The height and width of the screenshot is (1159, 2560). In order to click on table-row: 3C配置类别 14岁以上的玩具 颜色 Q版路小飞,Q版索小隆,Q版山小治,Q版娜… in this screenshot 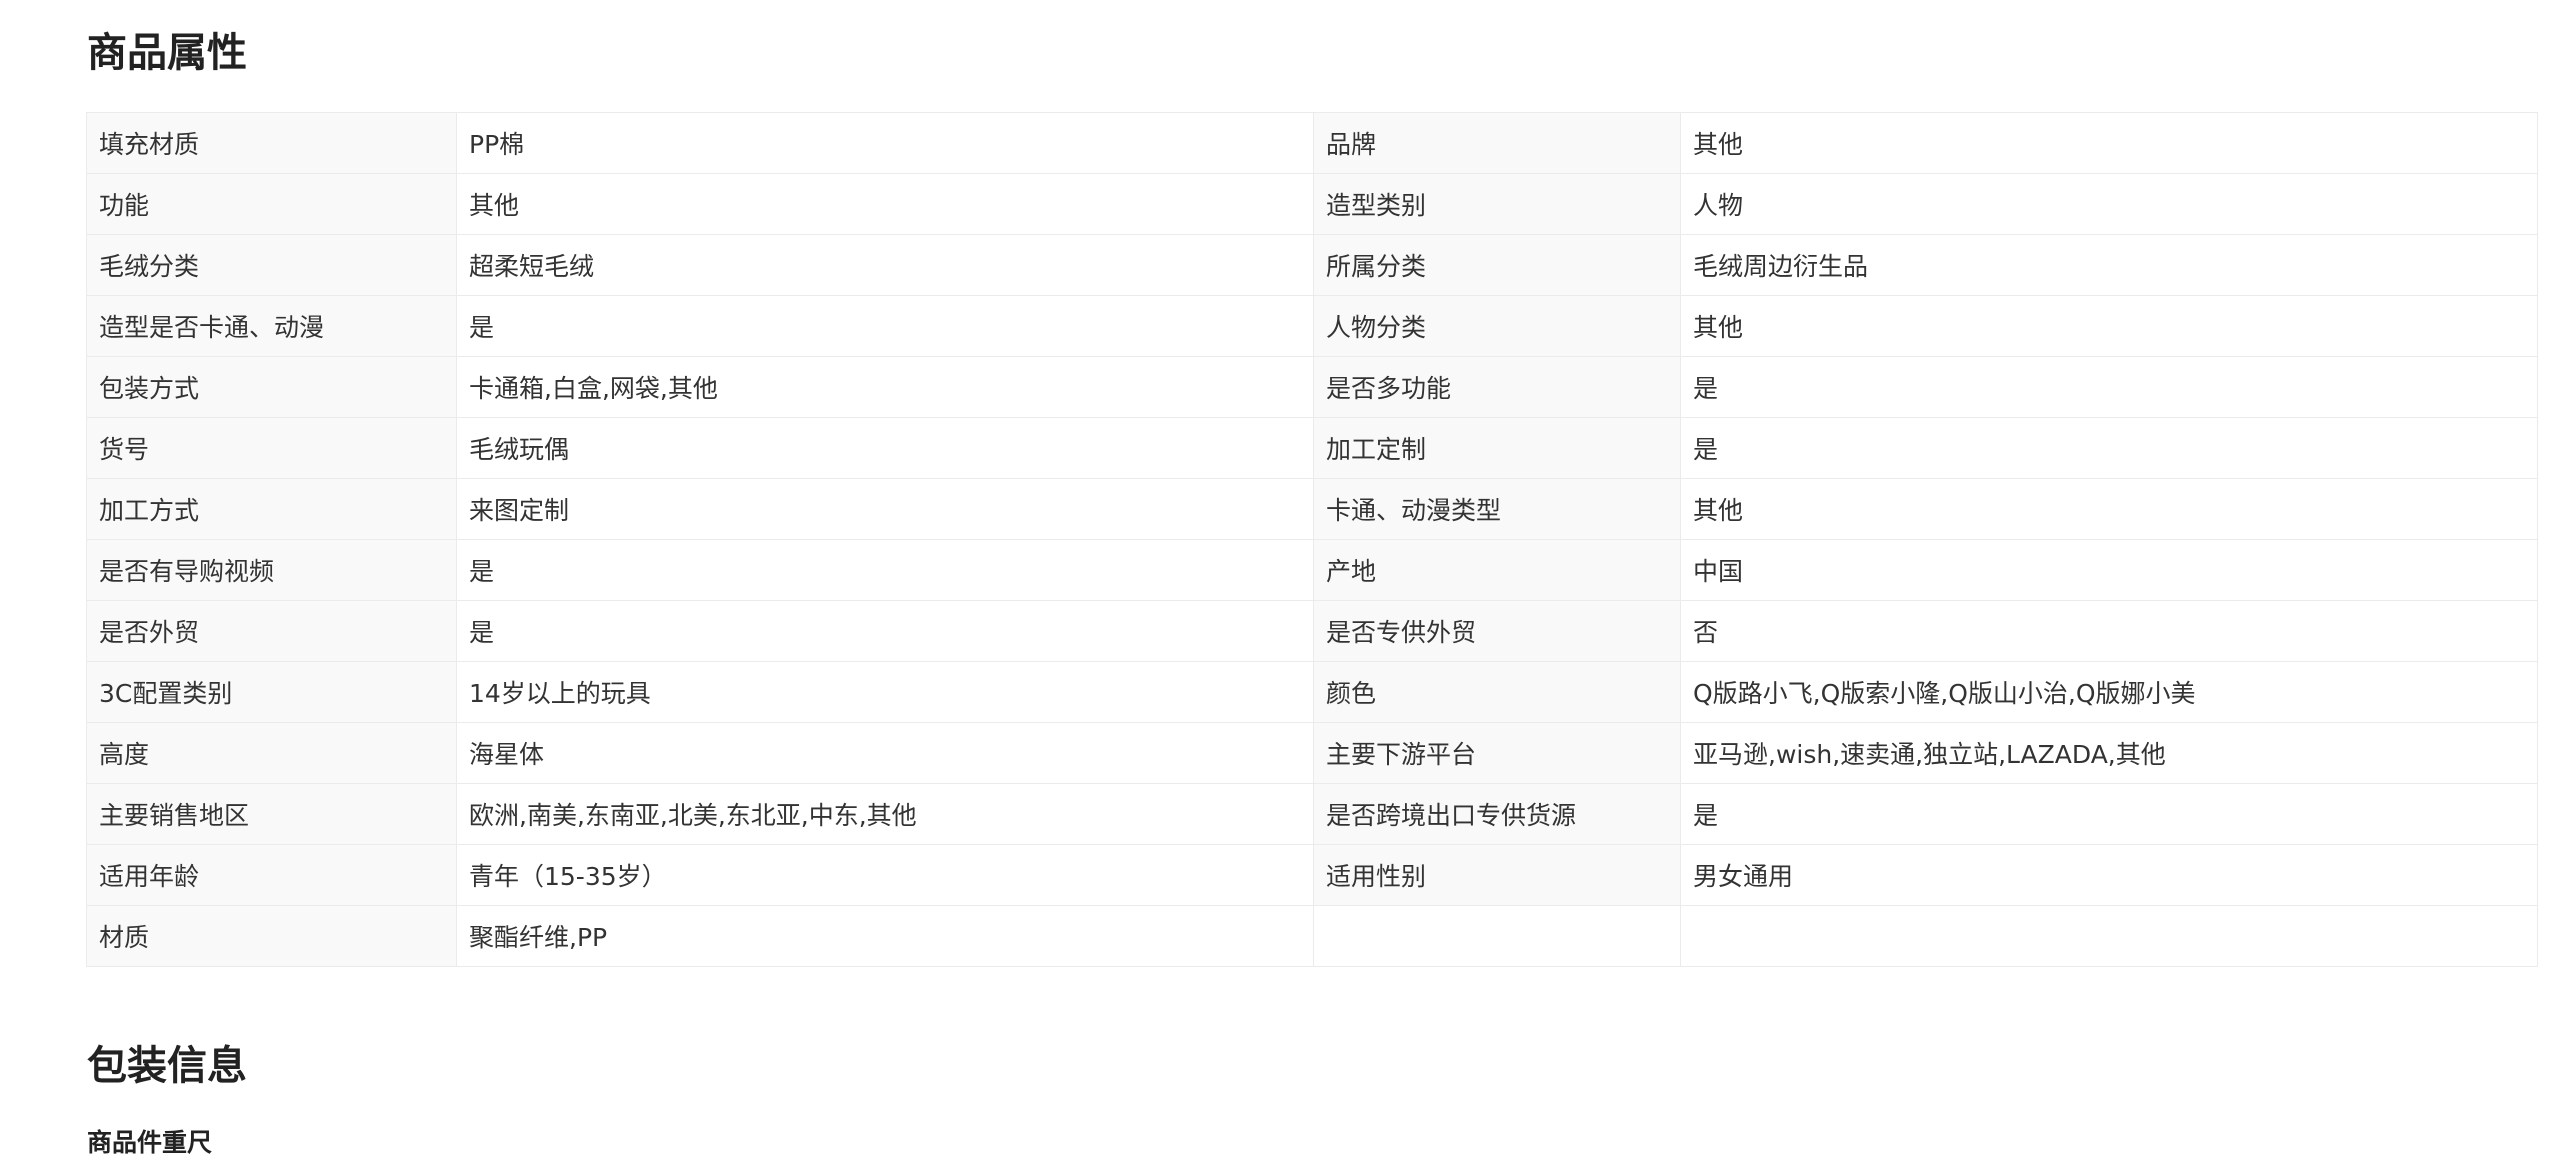, I will do `click(1312, 692)`.